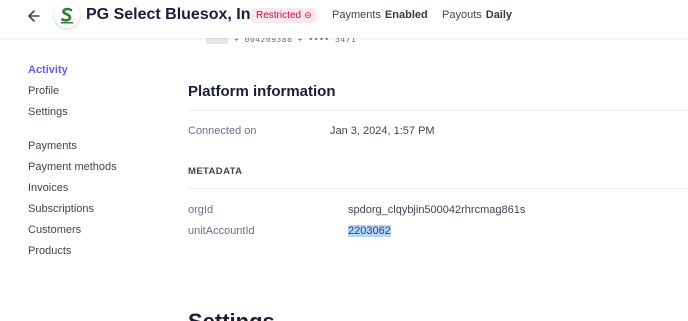 This screenshot has width=688, height=321. What do you see at coordinates (221, 231) in the screenshot?
I see `metadata-key-unitaccountid: unitAccountId` at bounding box center [221, 231].